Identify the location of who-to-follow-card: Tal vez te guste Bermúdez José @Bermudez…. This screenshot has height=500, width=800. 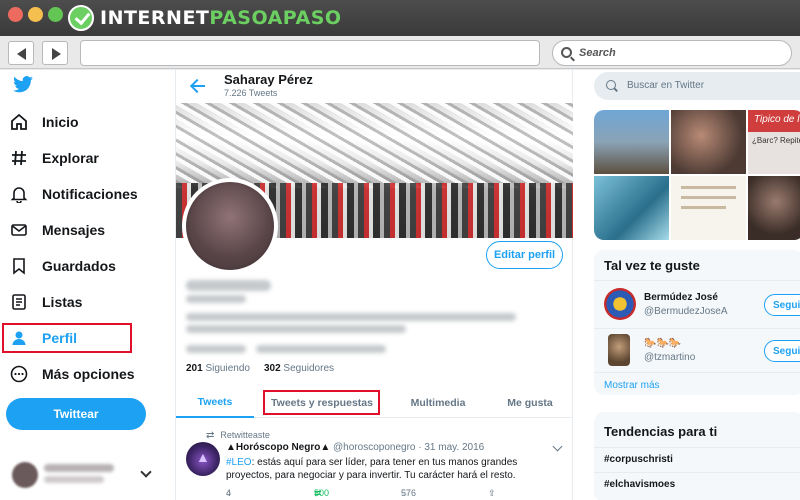
(697, 322).